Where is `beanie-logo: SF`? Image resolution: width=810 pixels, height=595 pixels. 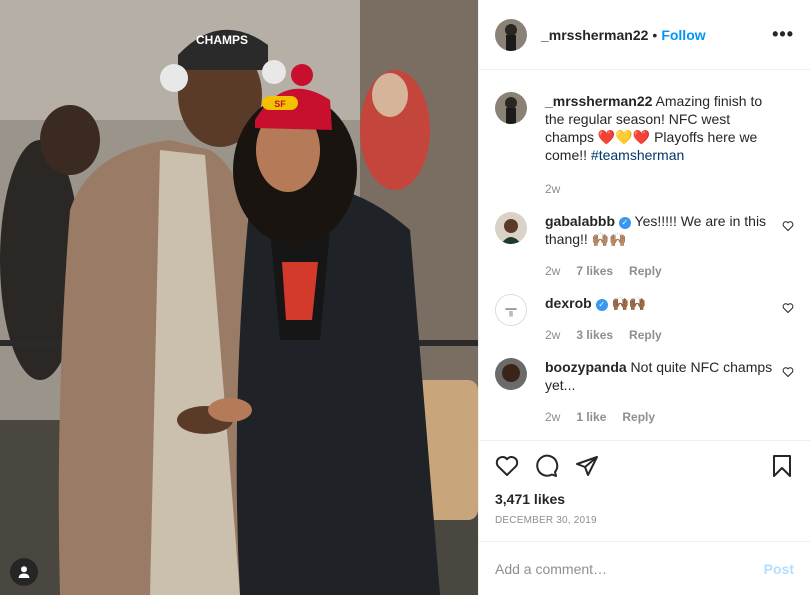
beanie-logo: SF is located at coordinates (280, 104).